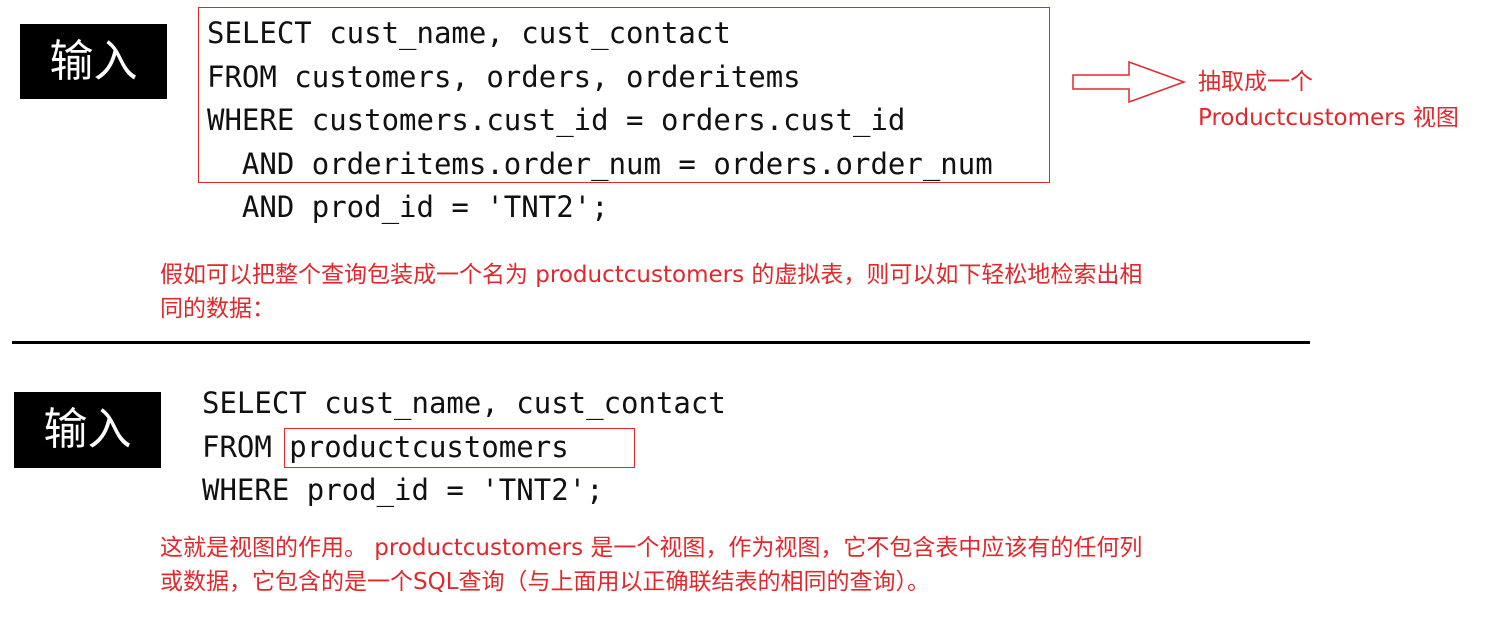 Image resolution: width=1500 pixels, height=642 pixels. I want to click on code-line: WHERE prod_id = 'TNT2';, so click(403, 490).